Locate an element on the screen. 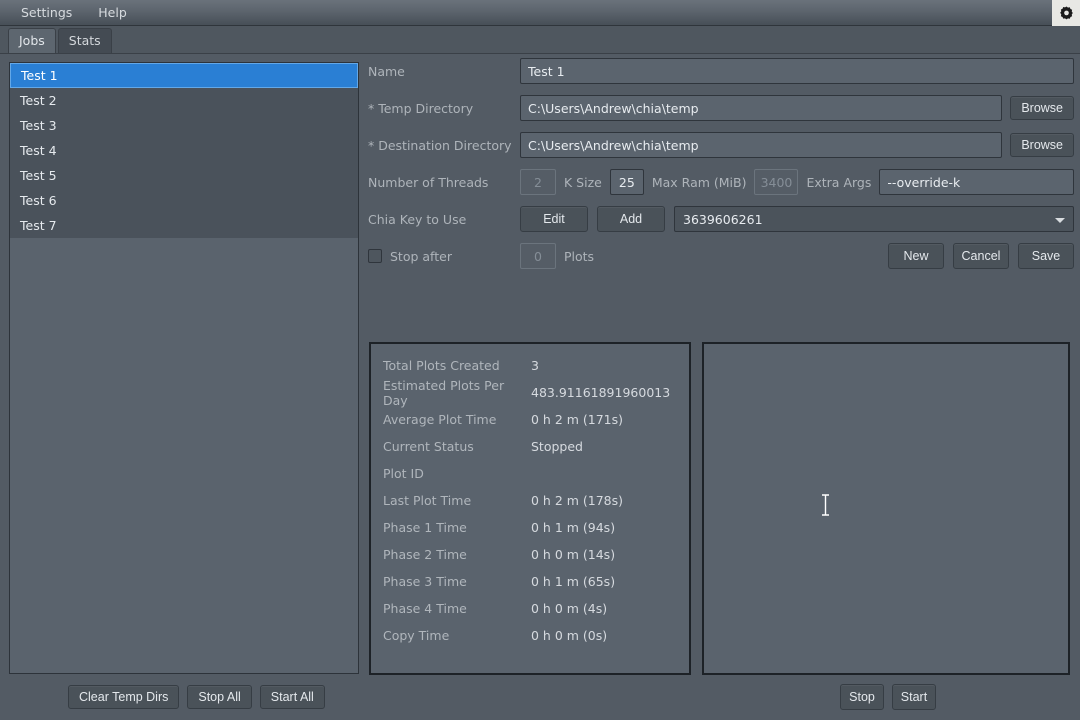 The height and width of the screenshot is (720, 1080). stat-key: Phase 2 Time is located at coordinates (425, 554).